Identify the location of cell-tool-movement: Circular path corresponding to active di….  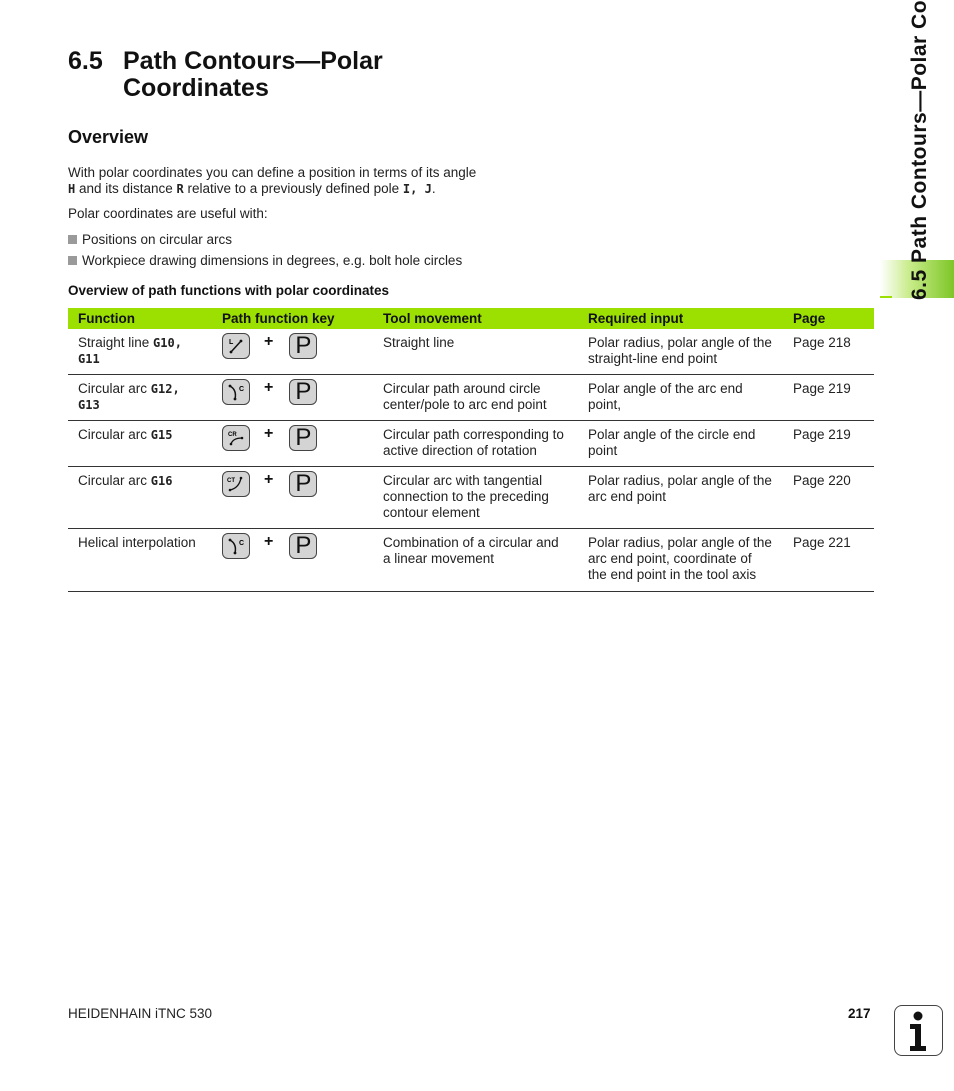
(475, 443).